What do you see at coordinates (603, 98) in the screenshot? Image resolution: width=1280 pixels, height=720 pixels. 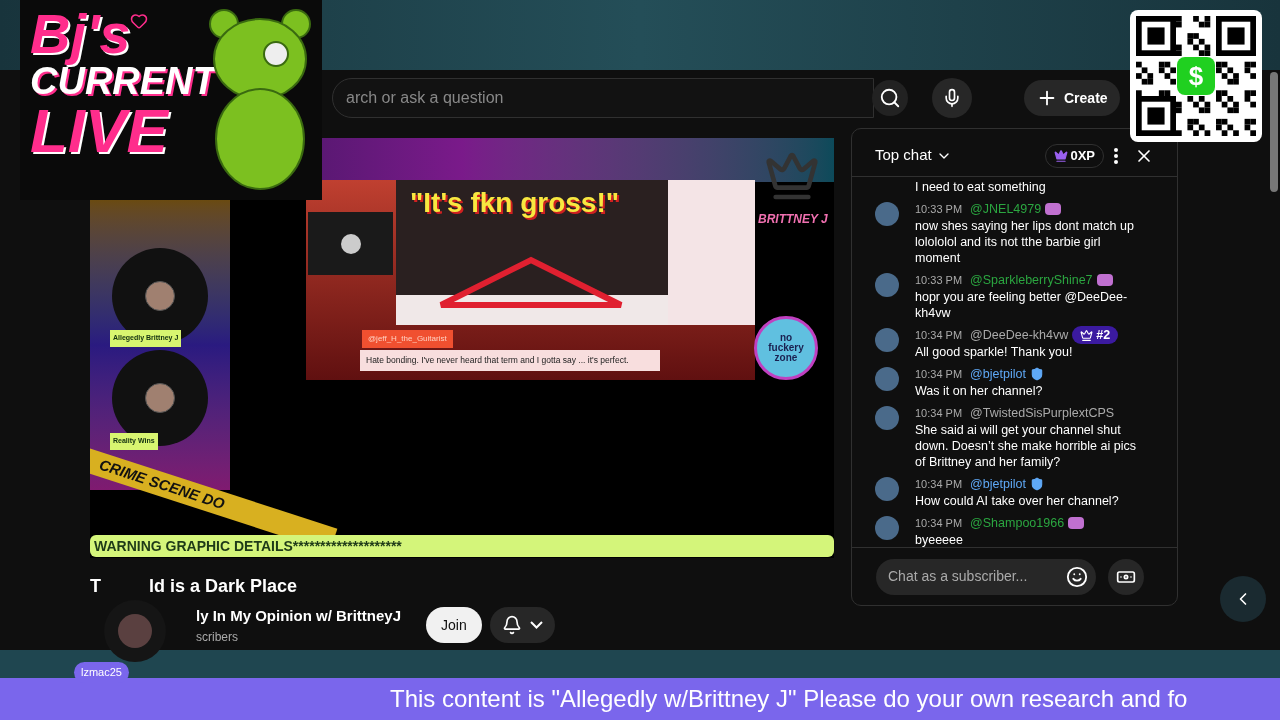 I see `search-field: arch or ask a question` at bounding box center [603, 98].